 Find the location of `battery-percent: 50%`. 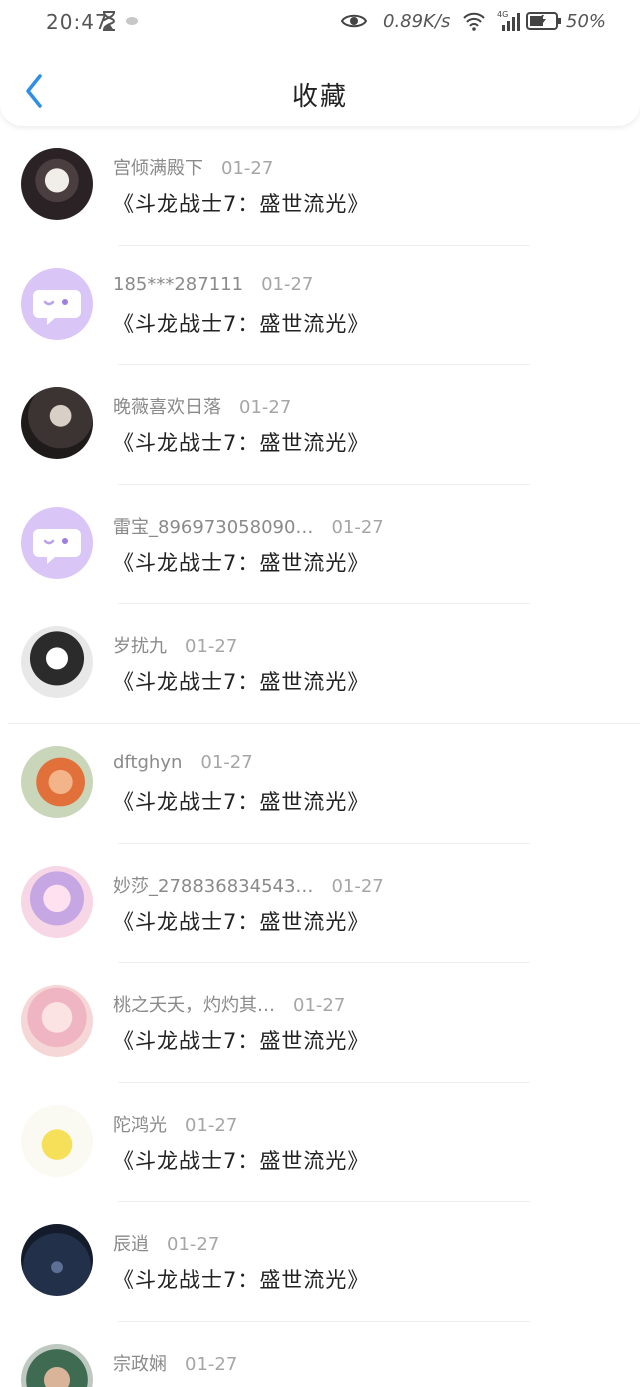

battery-percent: 50% is located at coordinates (586, 21).